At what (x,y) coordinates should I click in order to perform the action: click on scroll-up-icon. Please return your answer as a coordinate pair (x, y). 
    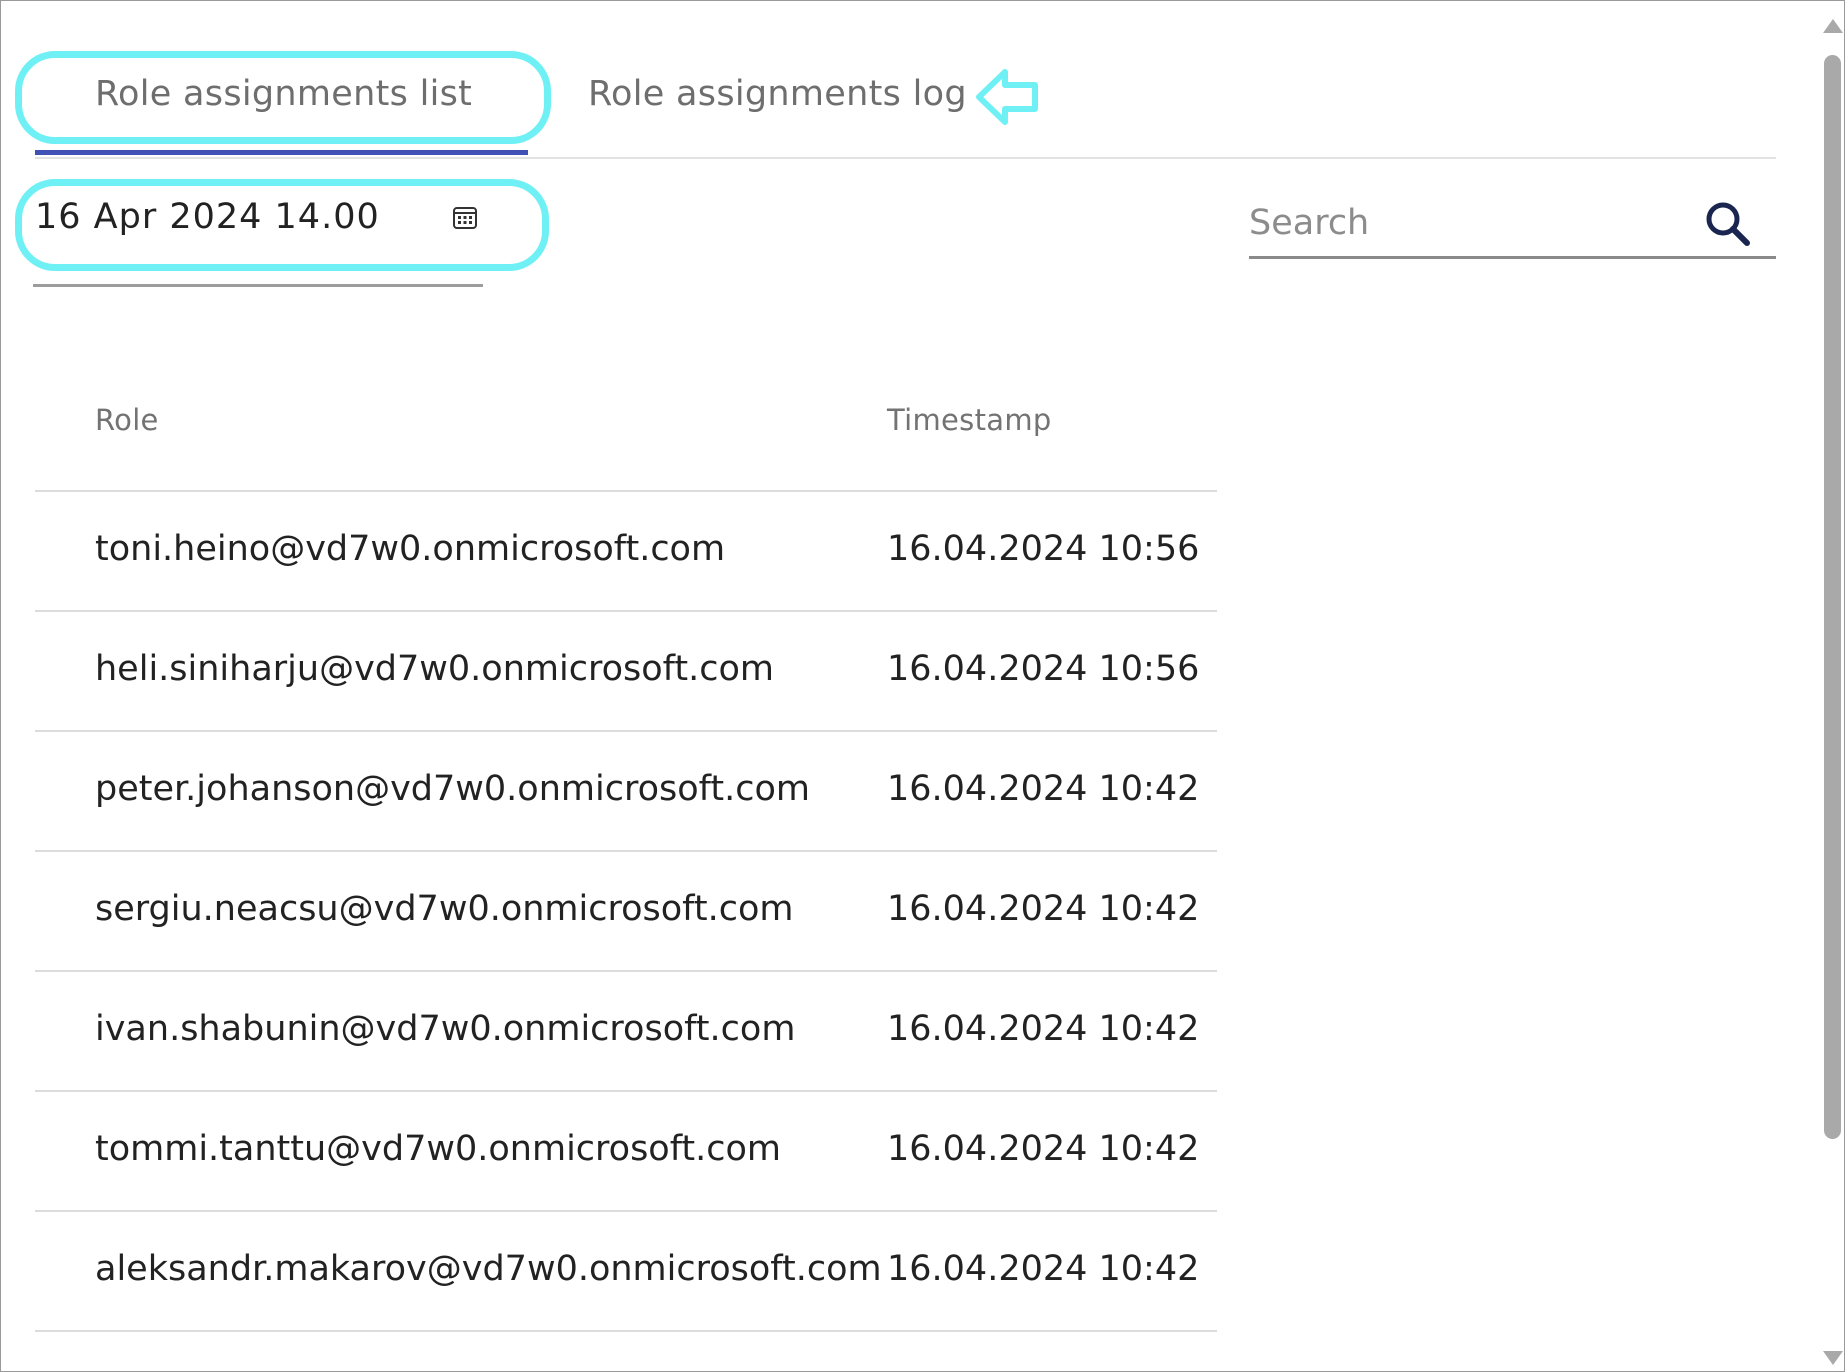
    Looking at the image, I should click on (1833, 26).